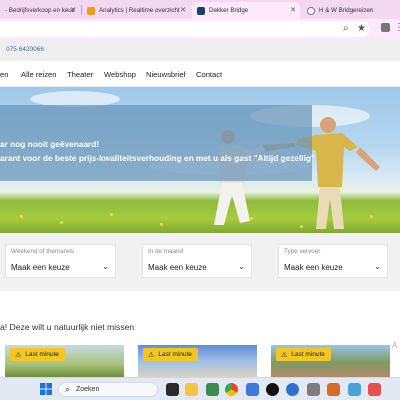 This screenshot has width=400, height=400. I want to click on hero-headline: ar nog nooit geëvenaard!, so click(50, 144).